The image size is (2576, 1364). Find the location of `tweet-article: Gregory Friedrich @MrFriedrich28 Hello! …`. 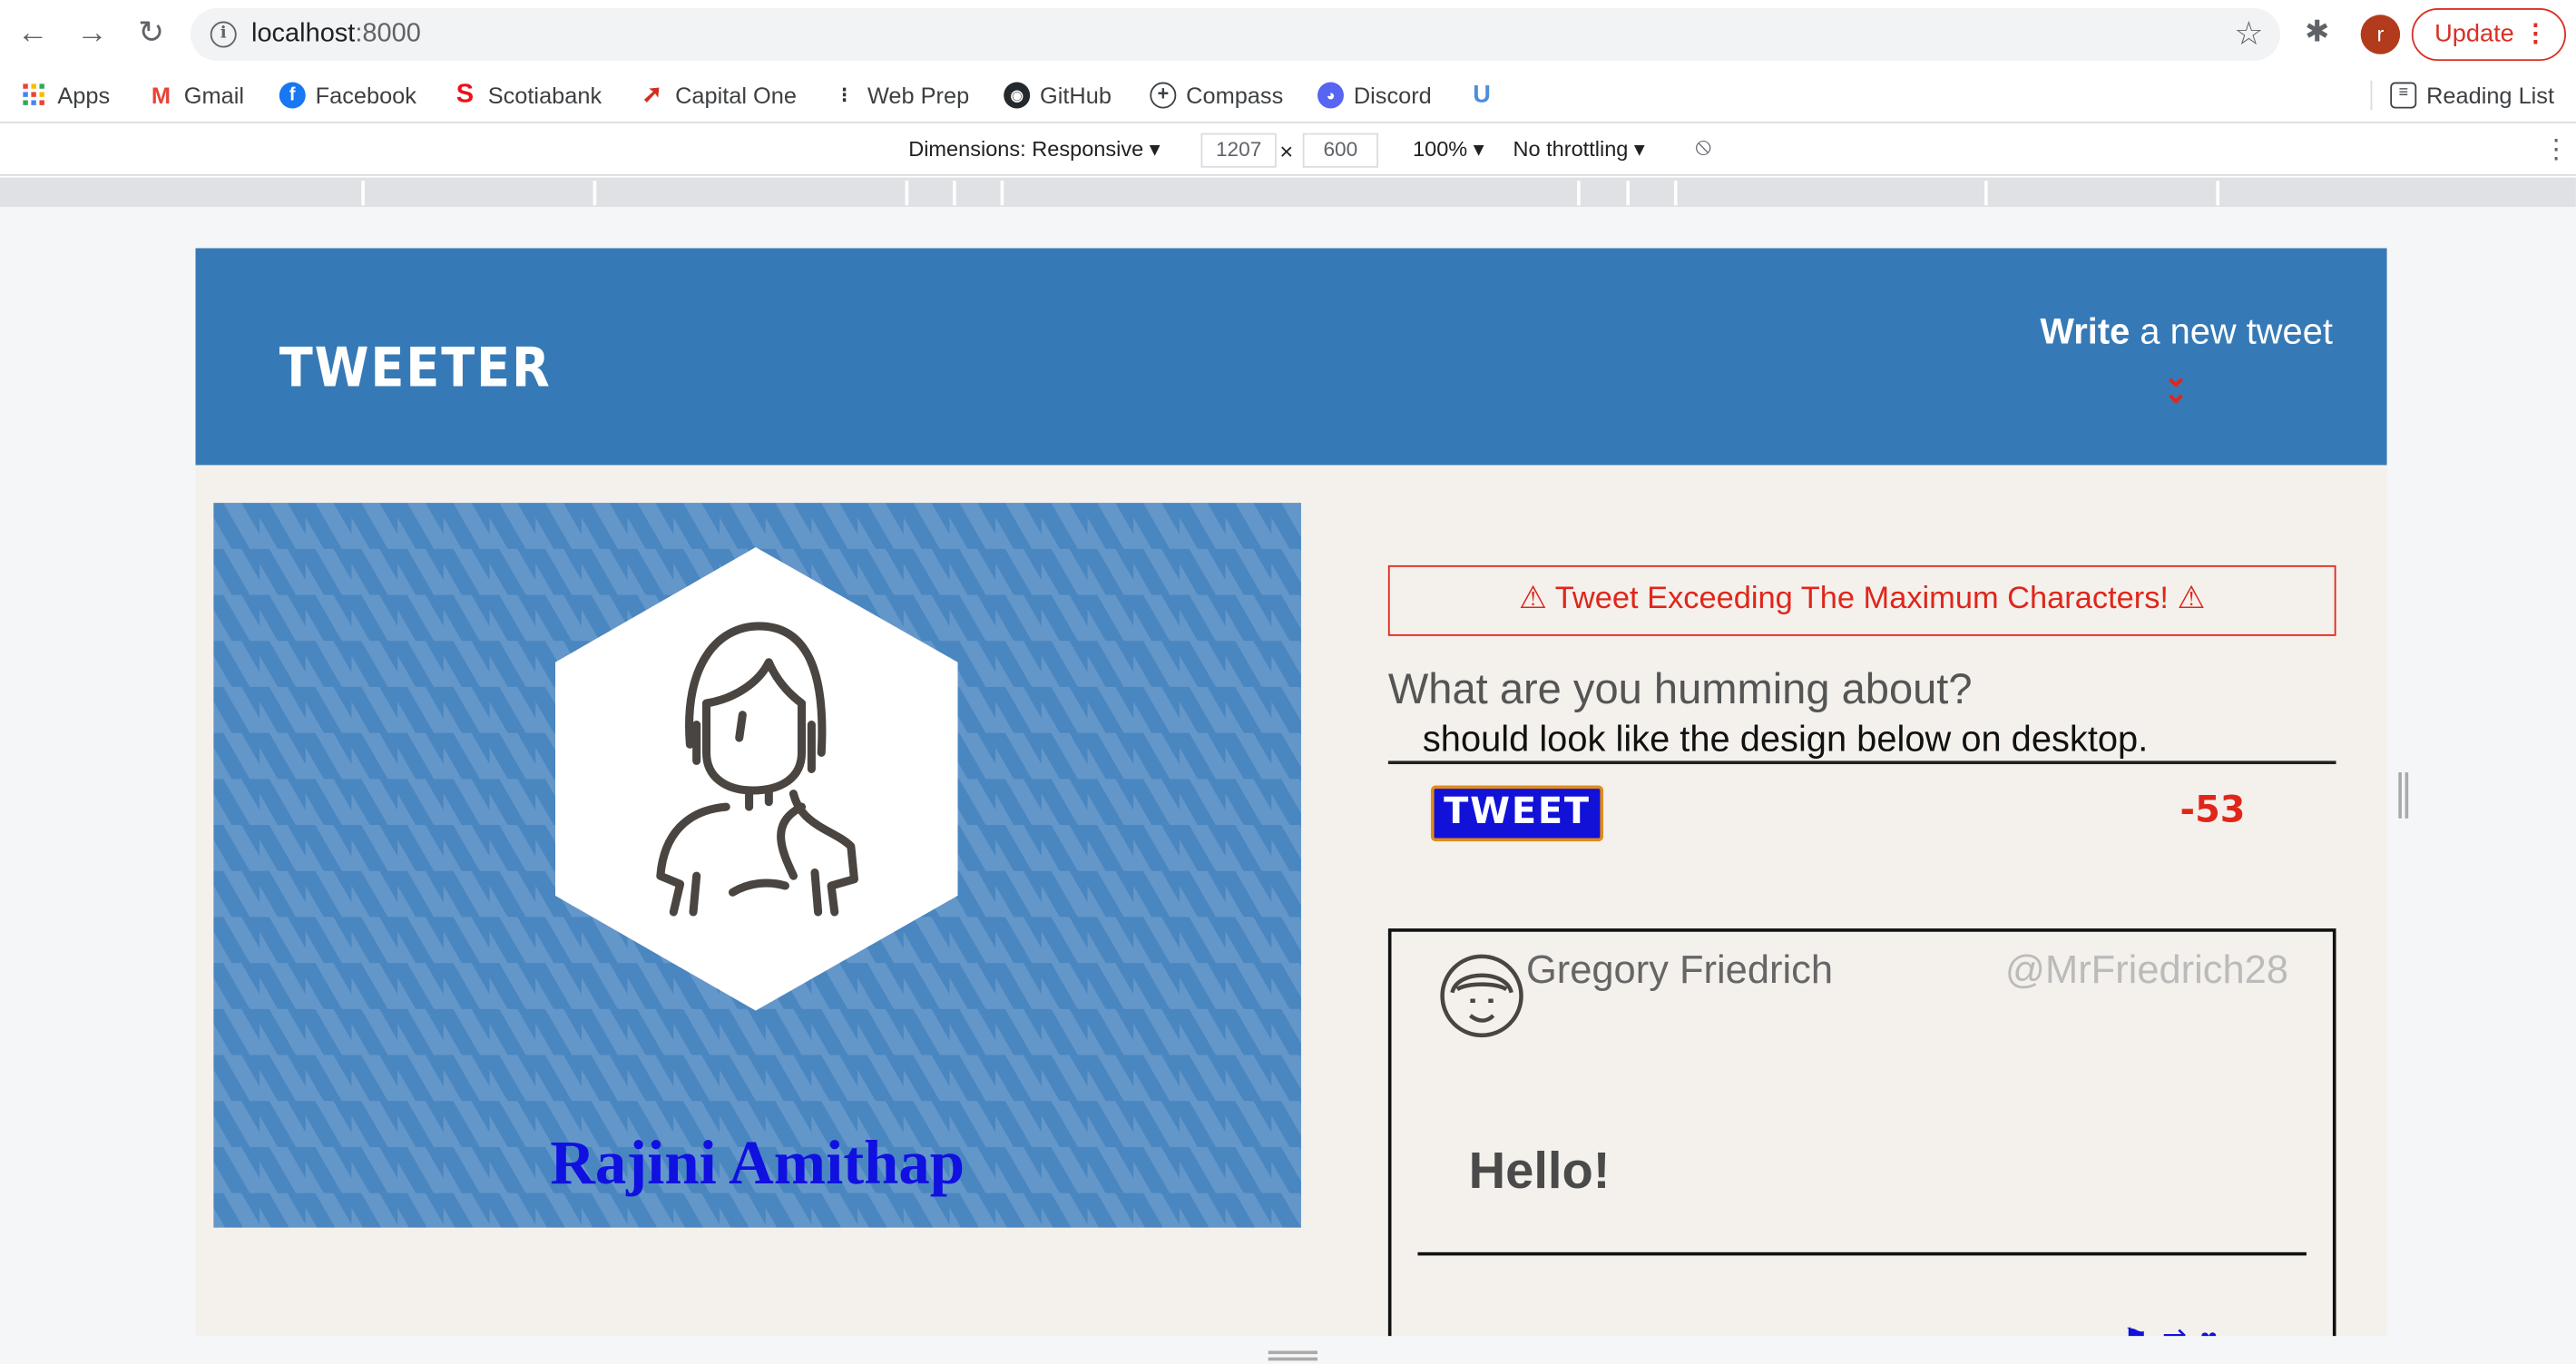

tweet-article: Gregory Friedrich @MrFriedrich28 Hello! … is located at coordinates (1862, 1132).